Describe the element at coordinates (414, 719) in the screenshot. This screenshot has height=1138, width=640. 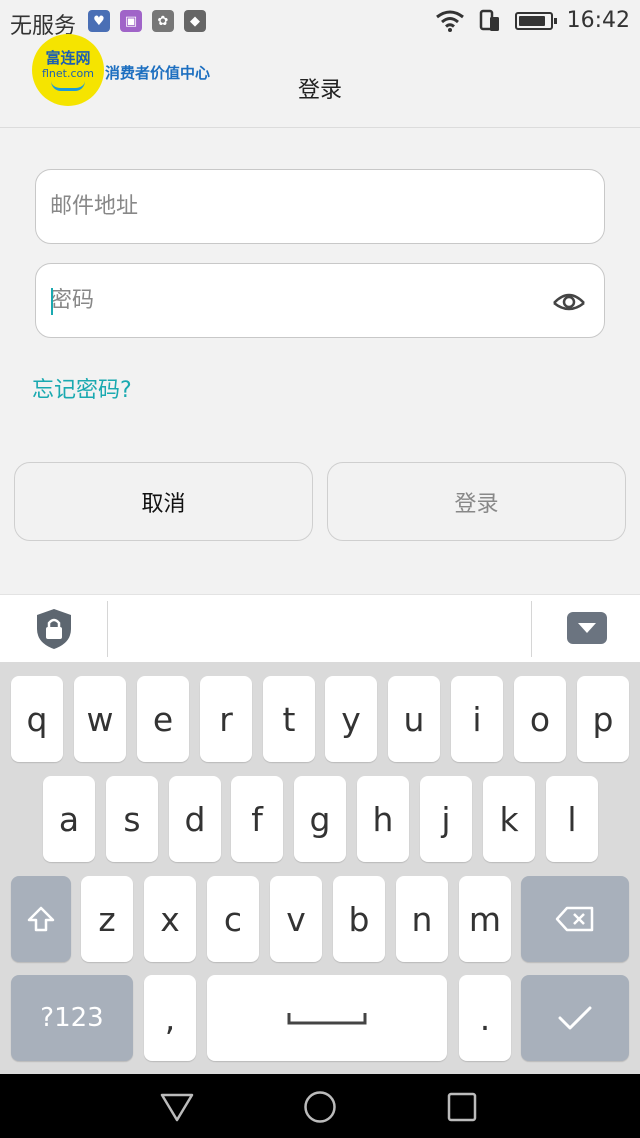
I see `key-u: u` at that location.